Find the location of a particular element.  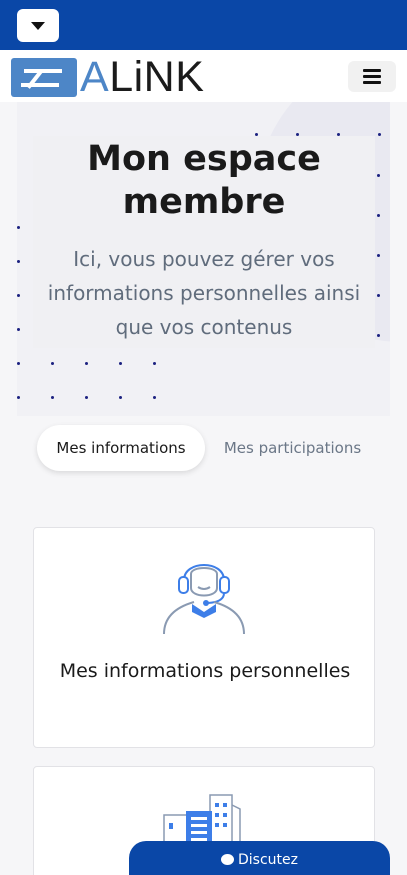

chat-label: Discutez is located at coordinates (268, 860).